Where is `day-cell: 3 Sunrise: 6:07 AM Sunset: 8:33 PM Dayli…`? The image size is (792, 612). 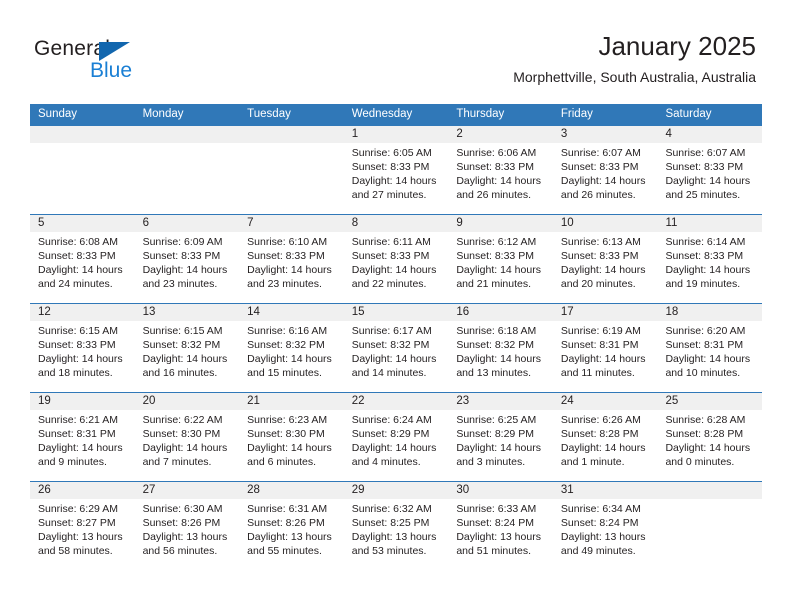
day-cell: 3 Sunrise: 6:07 AM Sunset: 8:33 PM Dayli… is located at coordinates (605, 170).